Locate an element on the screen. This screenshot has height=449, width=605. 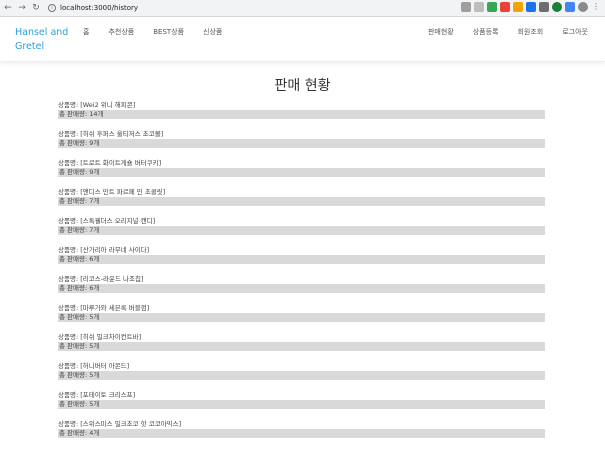
address-bar: i localhost:3000/history ⋮ is located at coordinates (326, 8).